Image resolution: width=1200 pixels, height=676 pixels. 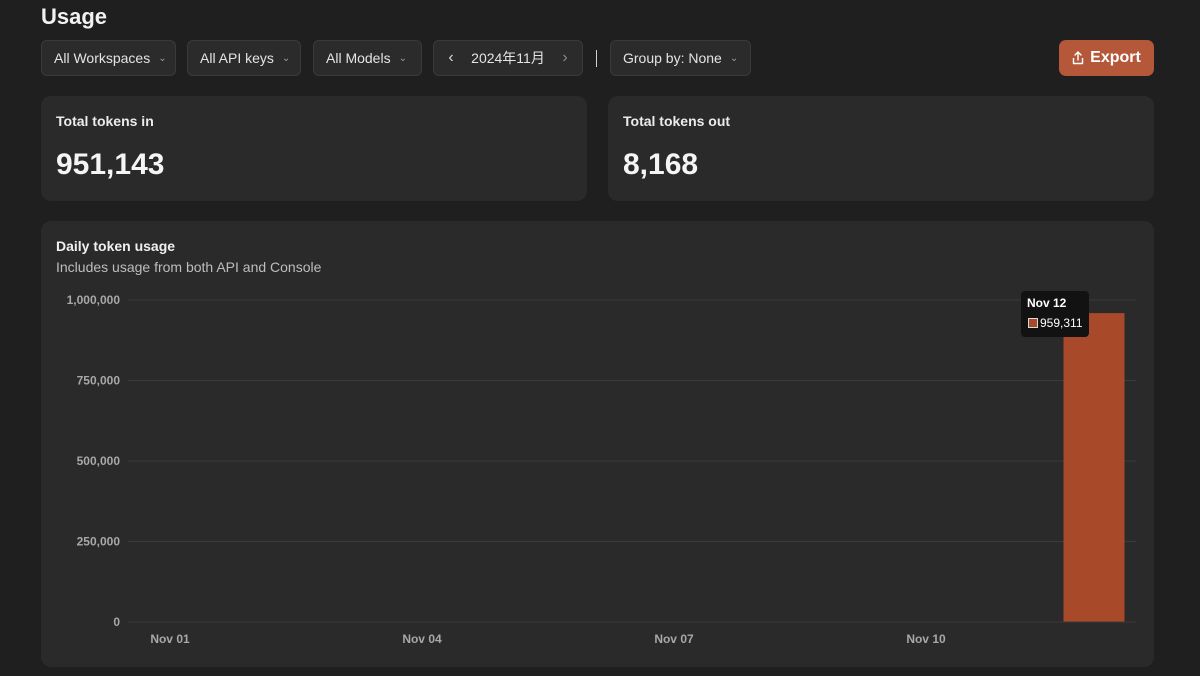 I want to click on x-tick-label: Nov 01, so click(x=170, y=639).